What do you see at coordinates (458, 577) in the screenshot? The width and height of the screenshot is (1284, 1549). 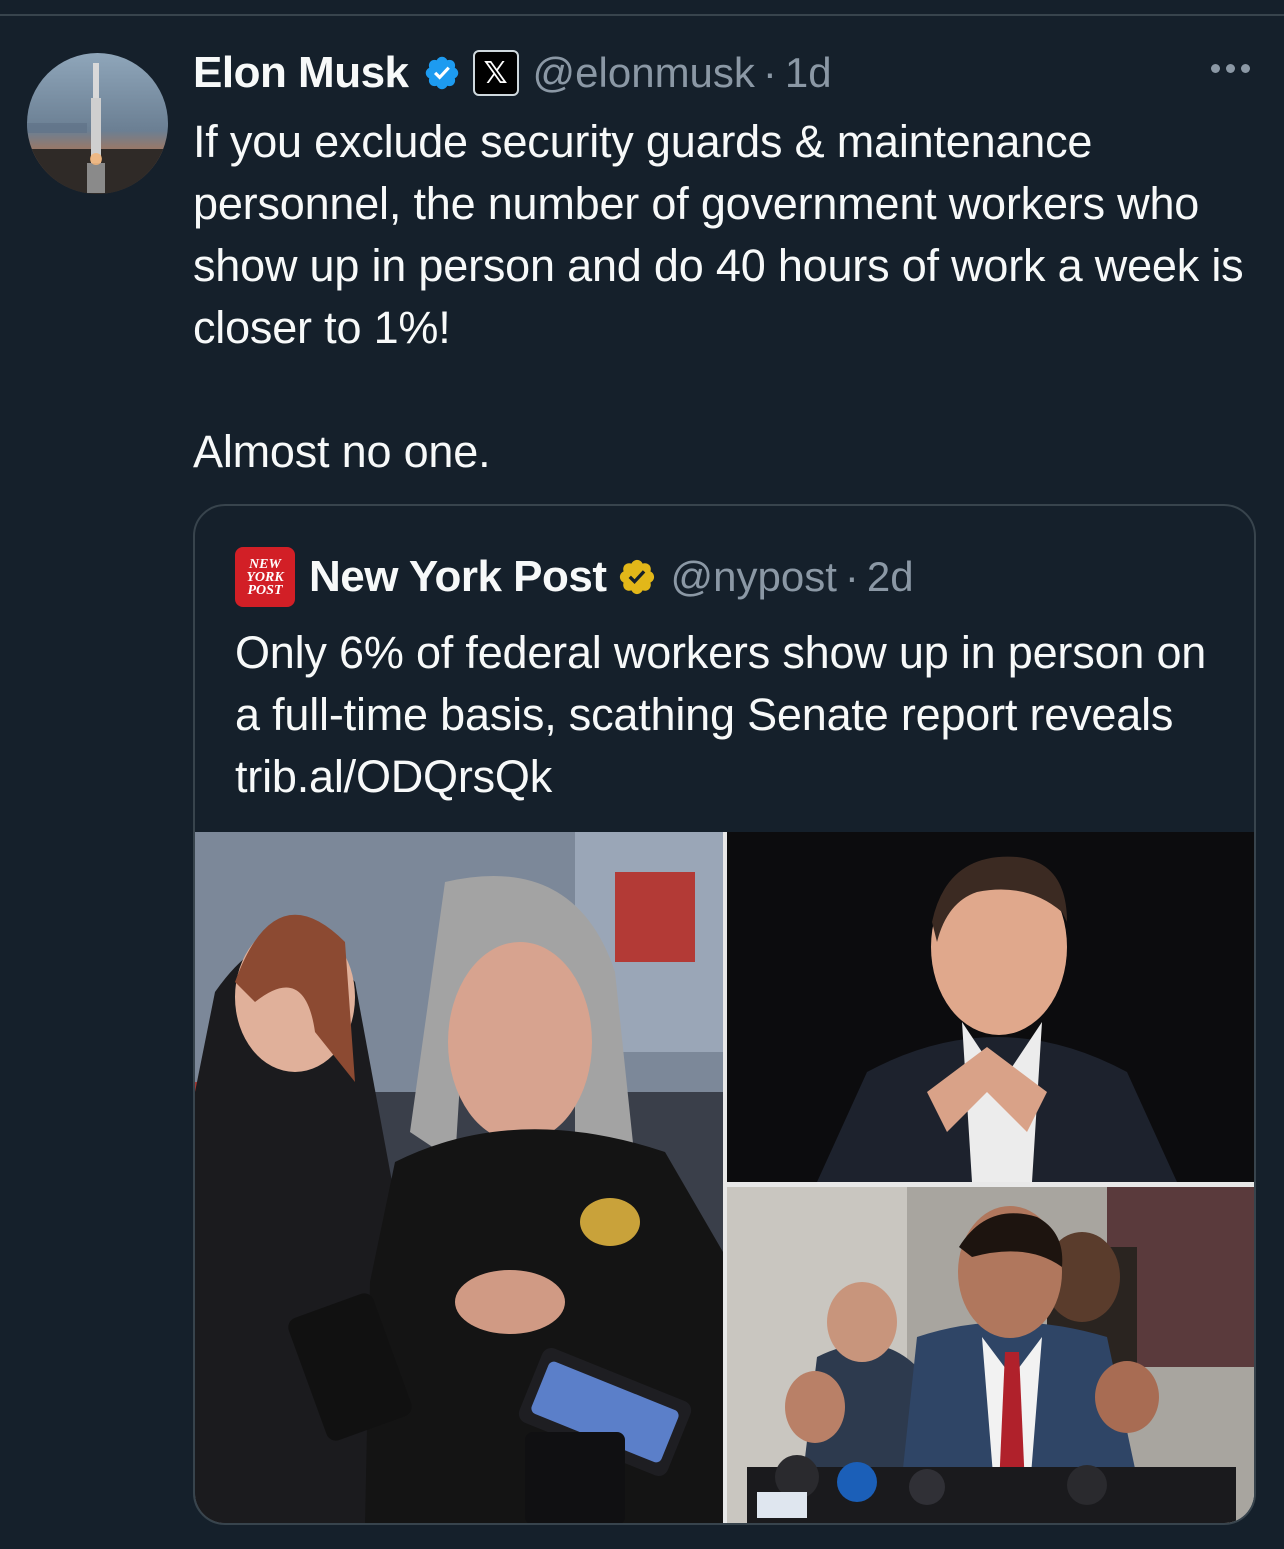 I see `quoted-display-name: New York Post` at bounding box center [458, 577].